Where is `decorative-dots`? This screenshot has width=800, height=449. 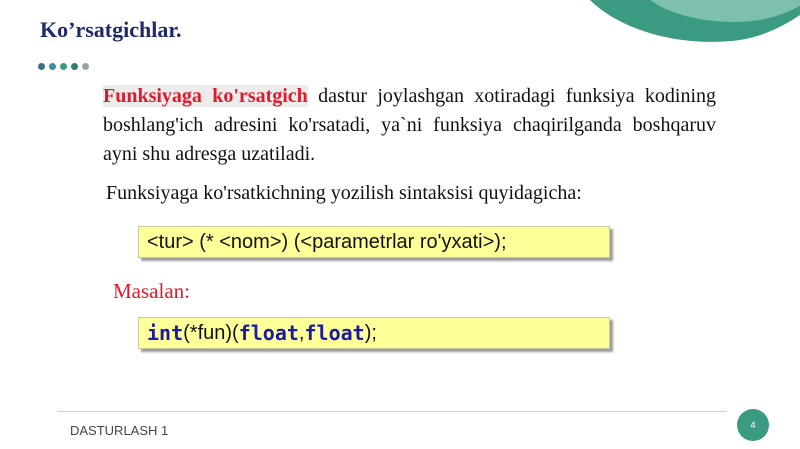 decorative-dots is located at coordinates (63, 66).